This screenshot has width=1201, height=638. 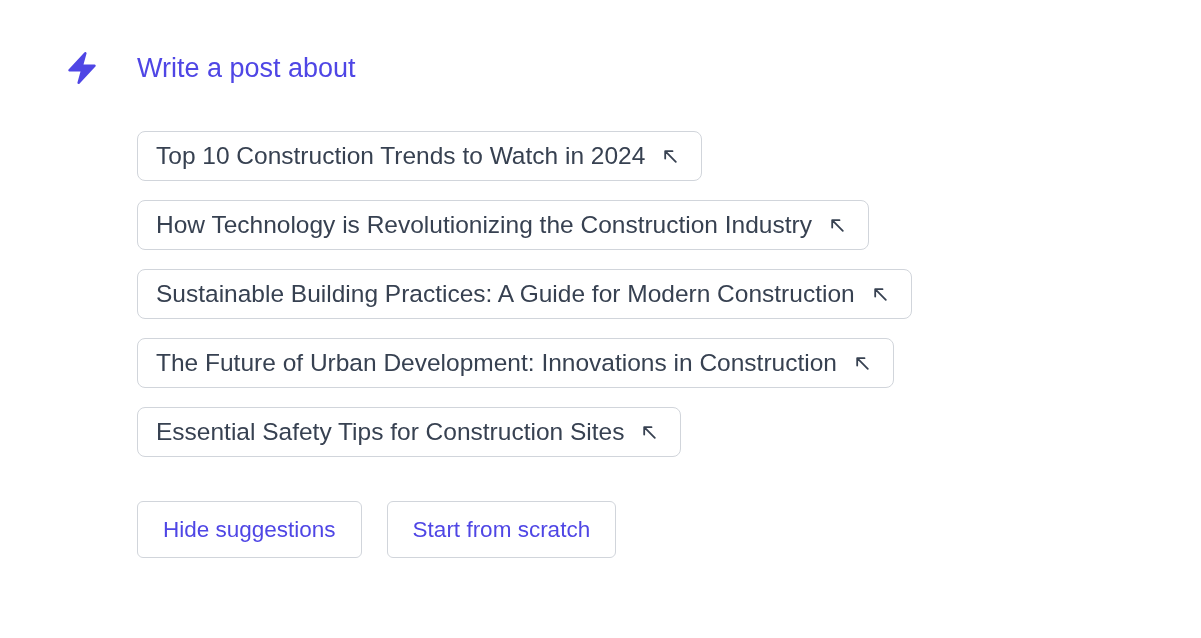 I want to click on suggestion-chip: Sustainable Building Practices: A Guide for Modern Construction, so click(x=524, y=294).